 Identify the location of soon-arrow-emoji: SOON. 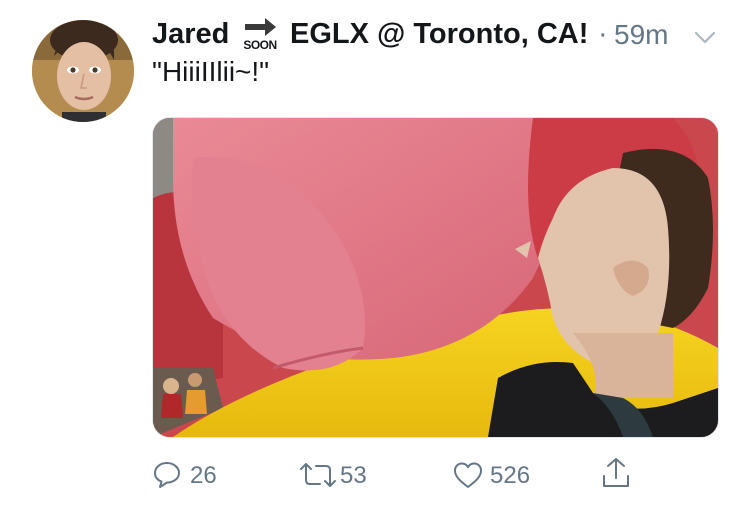
(260, 35).